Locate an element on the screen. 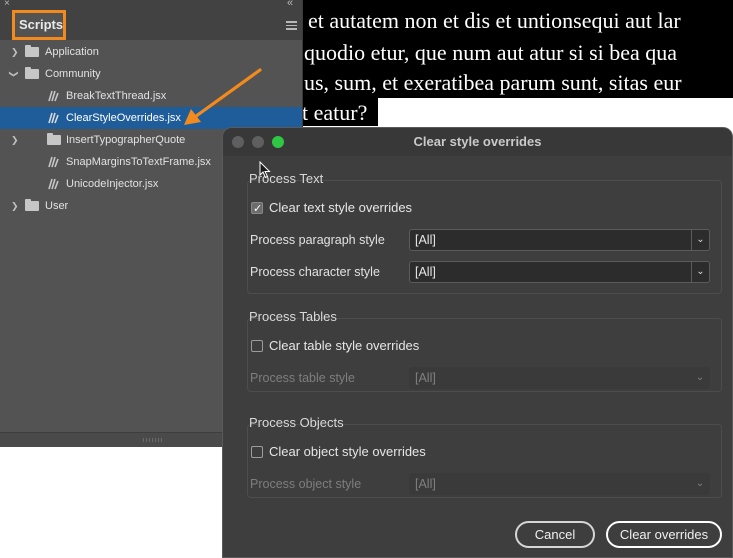  tree-item-application: ❯ Application is located at coordinates (151, 52).